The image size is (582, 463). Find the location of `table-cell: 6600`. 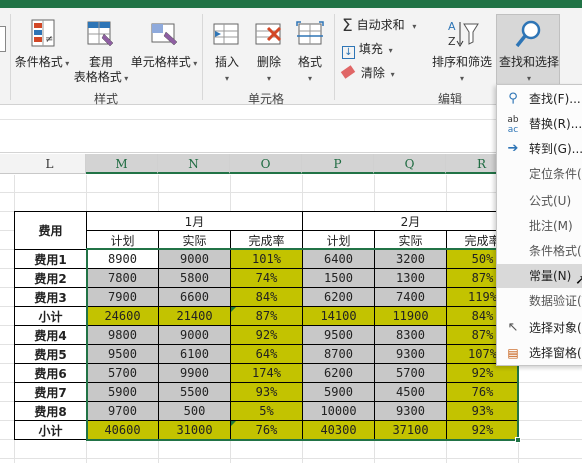

table-cell: 6600 is located at coordinates (194, 297).